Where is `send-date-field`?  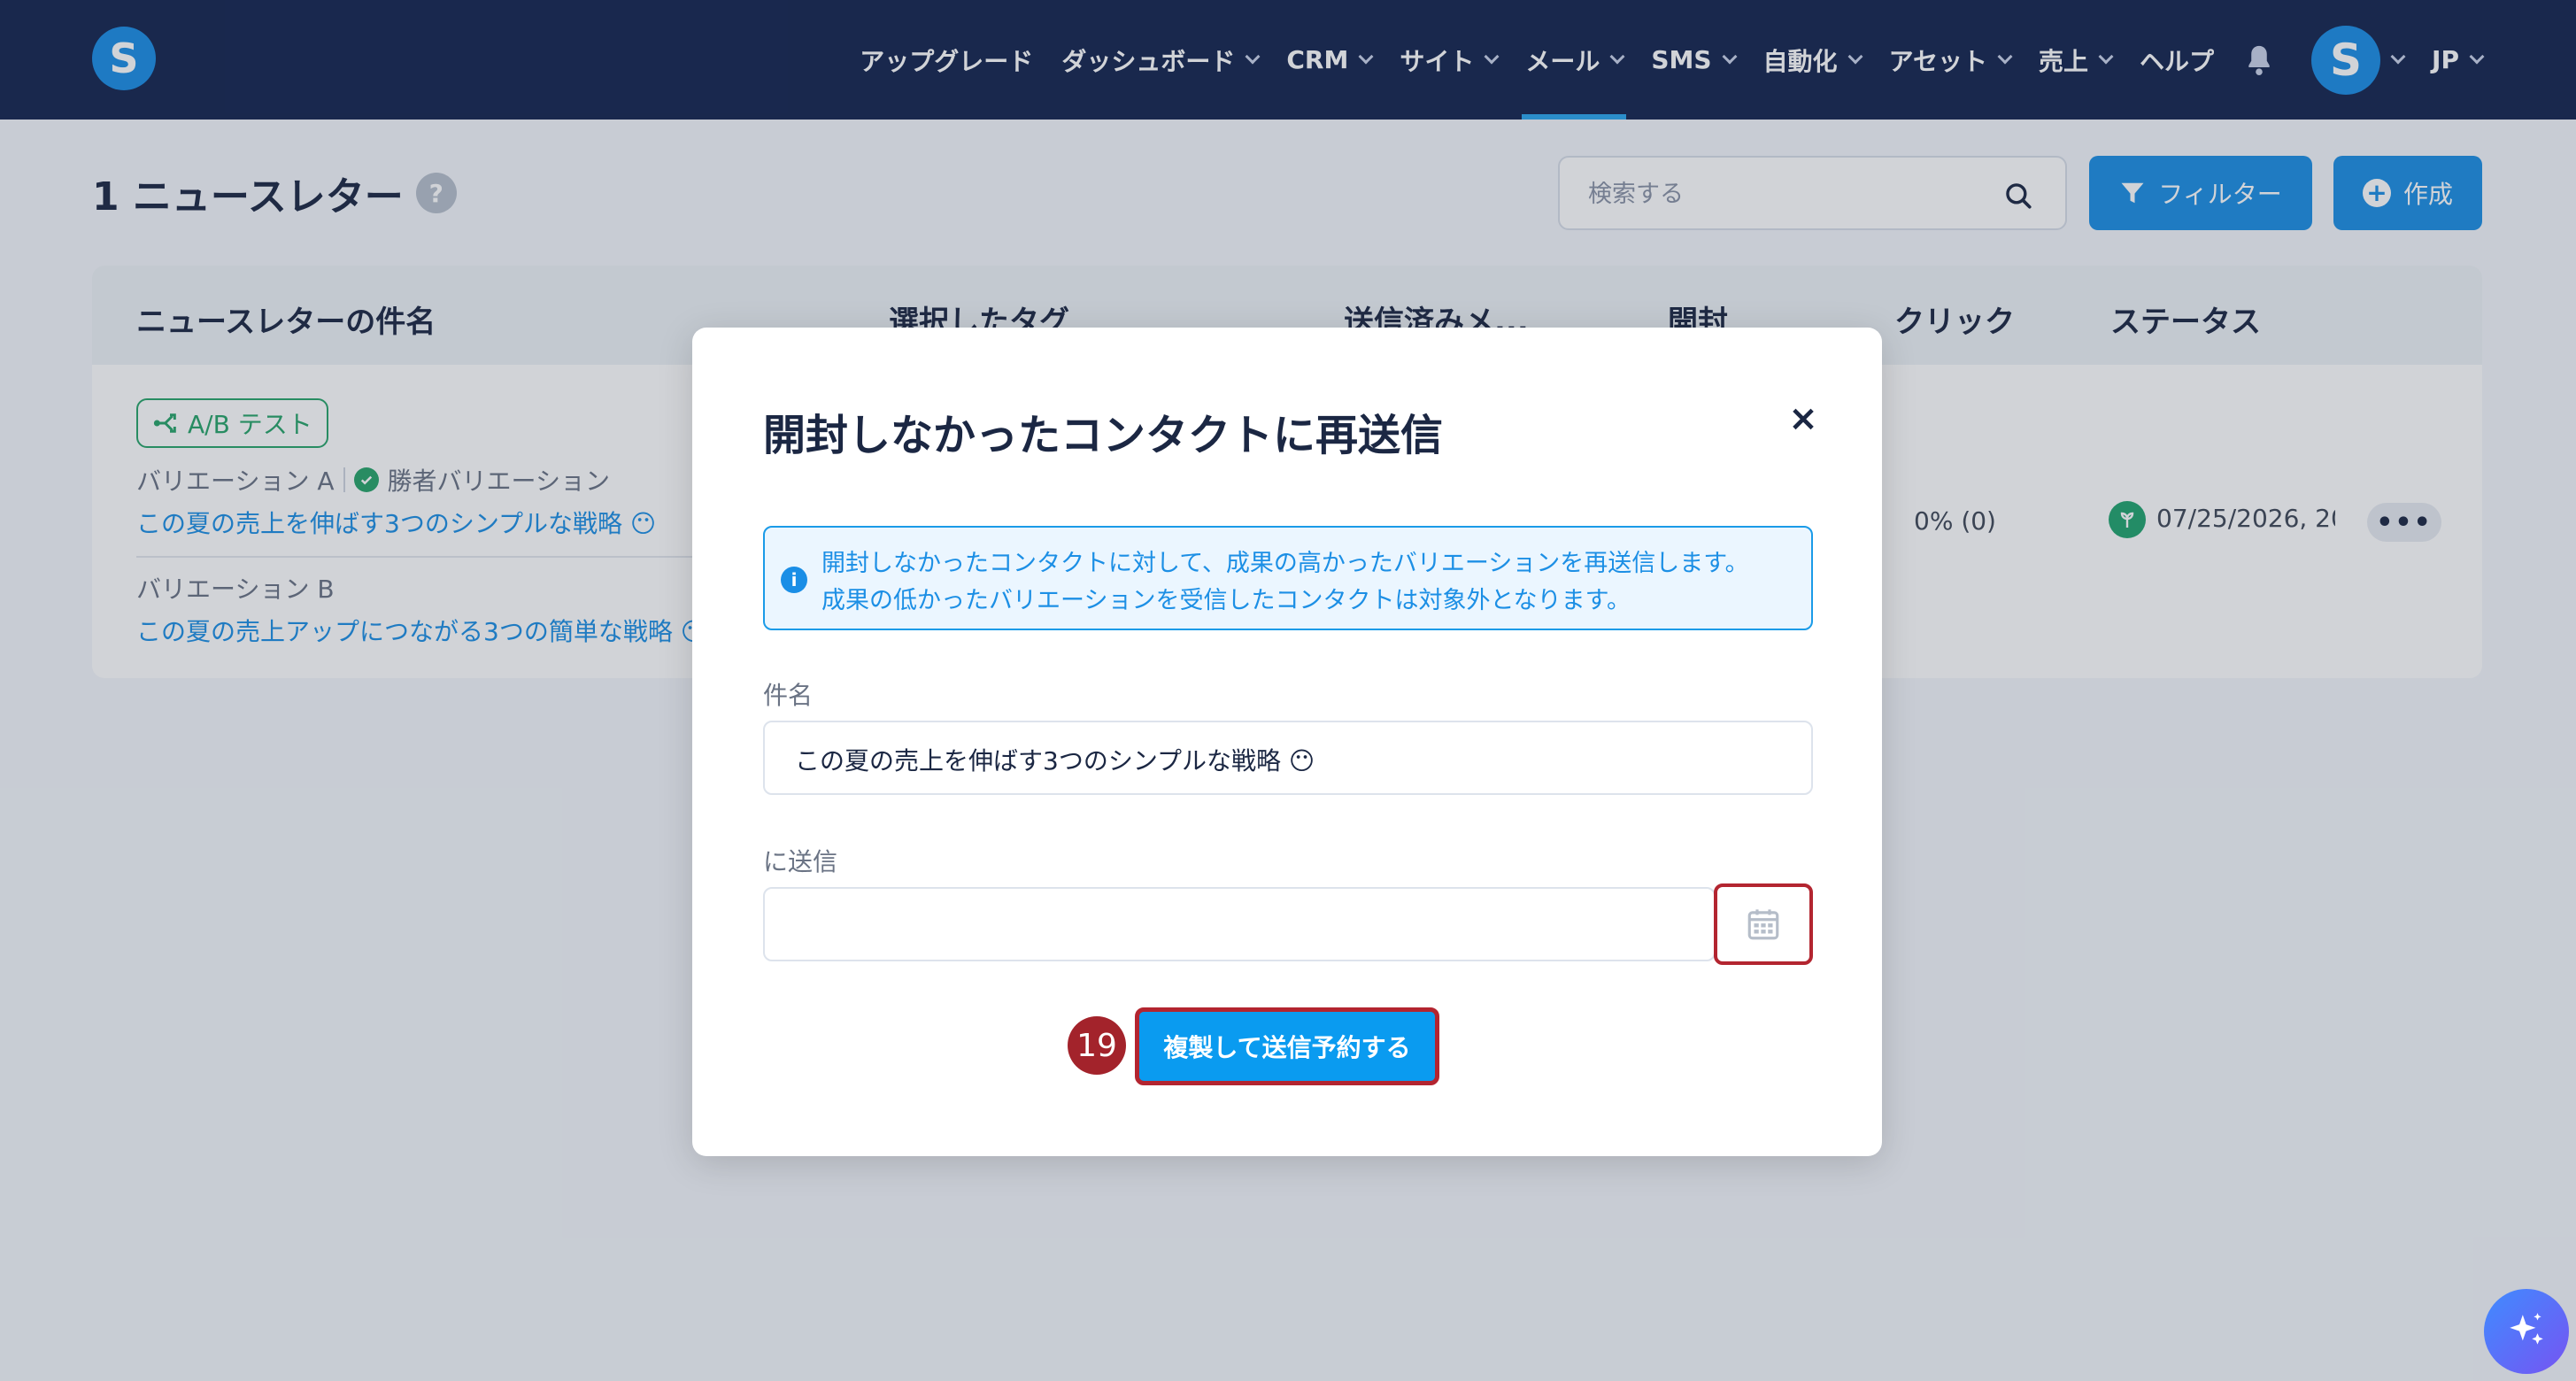 send-date-field is located at coordinates (1239, 924).